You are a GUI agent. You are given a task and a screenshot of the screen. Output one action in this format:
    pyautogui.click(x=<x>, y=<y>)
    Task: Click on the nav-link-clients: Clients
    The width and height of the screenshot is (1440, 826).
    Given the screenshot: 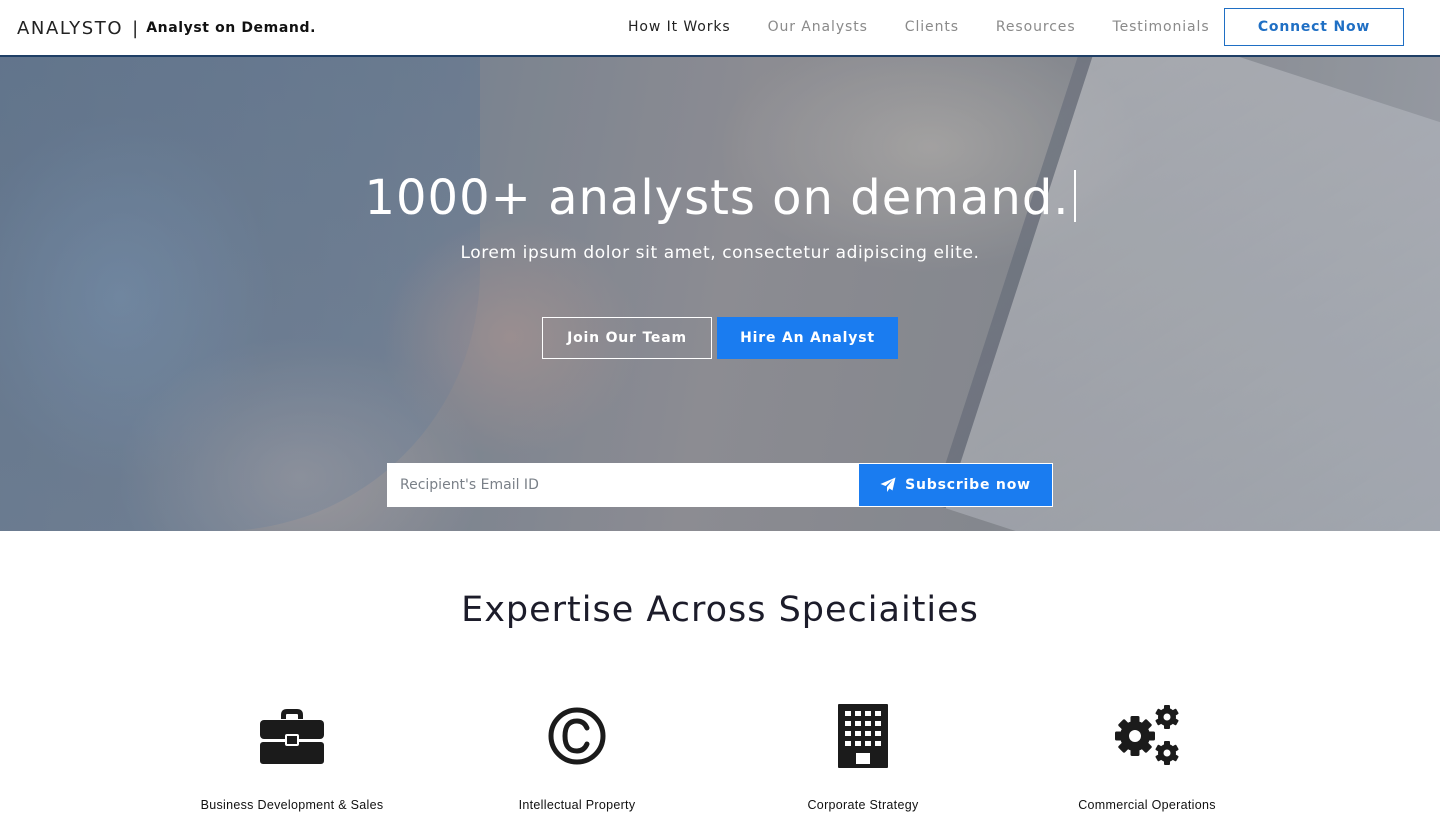 What is the action you would take?
    pyautogui.click(x=932, y=27)
    